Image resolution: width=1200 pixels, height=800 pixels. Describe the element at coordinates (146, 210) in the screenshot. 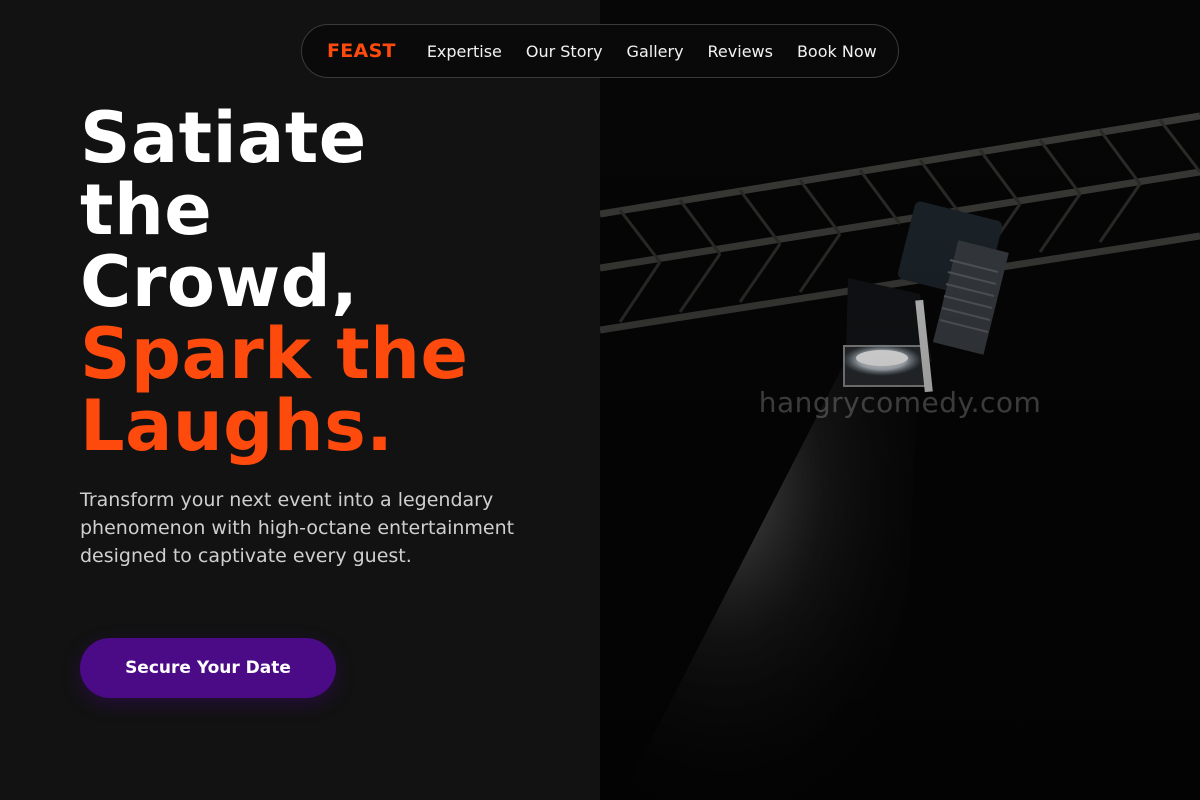

I see `headline-line: the` at that location.